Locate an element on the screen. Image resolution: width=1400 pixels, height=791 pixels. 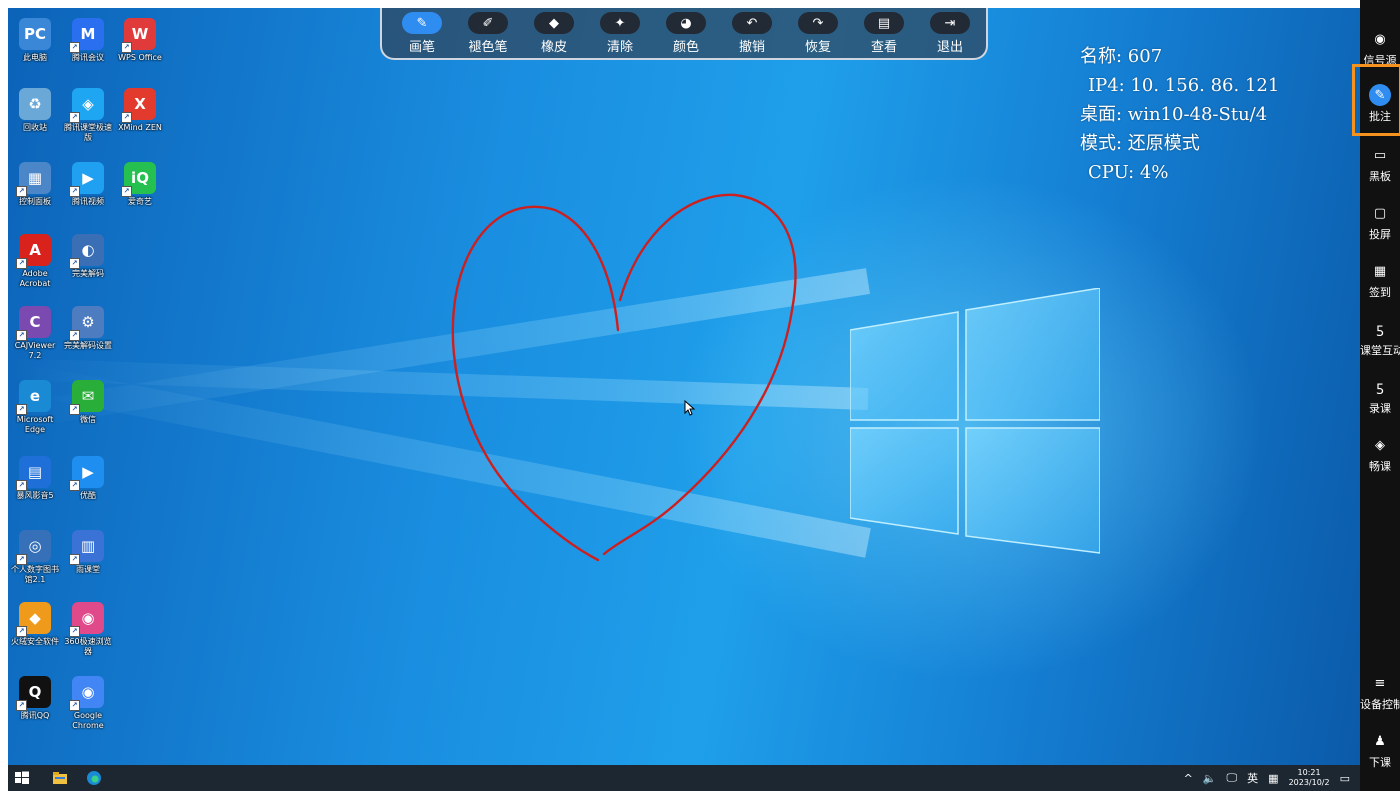
device-ip: IP4: 10. 156. 86. 121 is located at coordinates (1184, 85).